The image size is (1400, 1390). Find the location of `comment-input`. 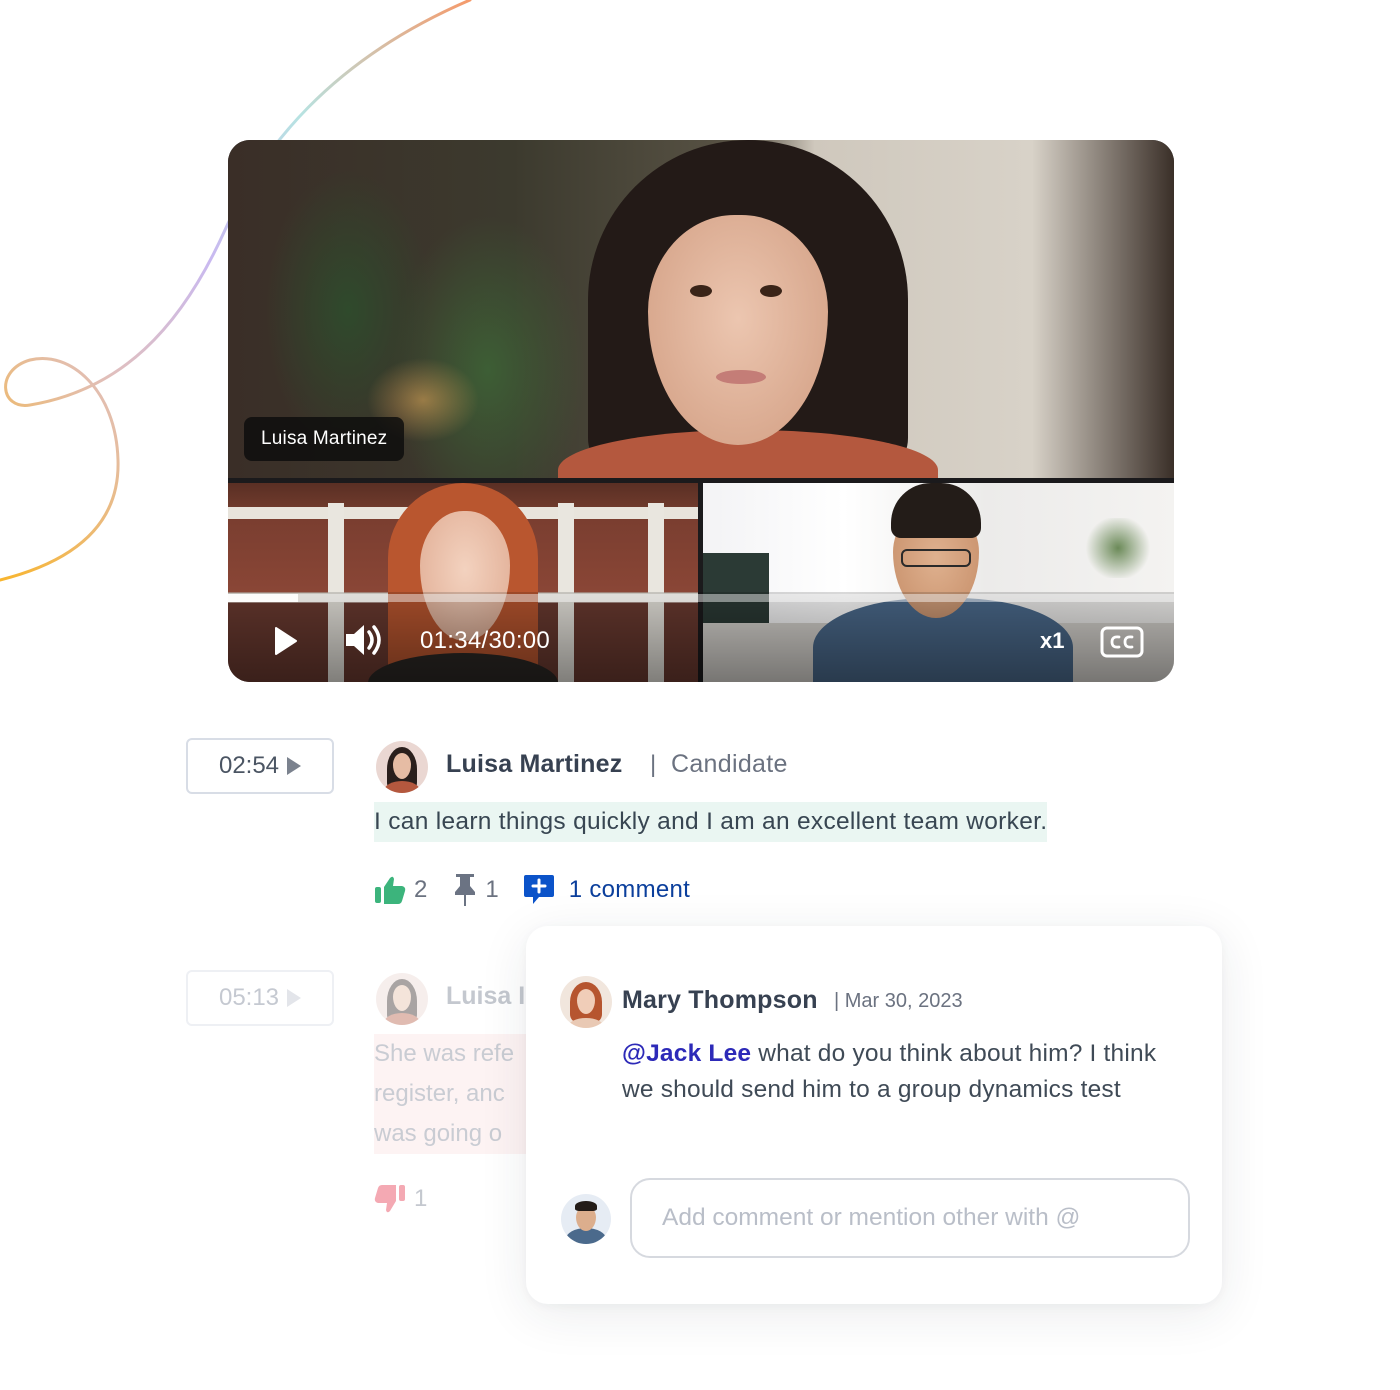

comment-input is located at coordinates (910, 1218).